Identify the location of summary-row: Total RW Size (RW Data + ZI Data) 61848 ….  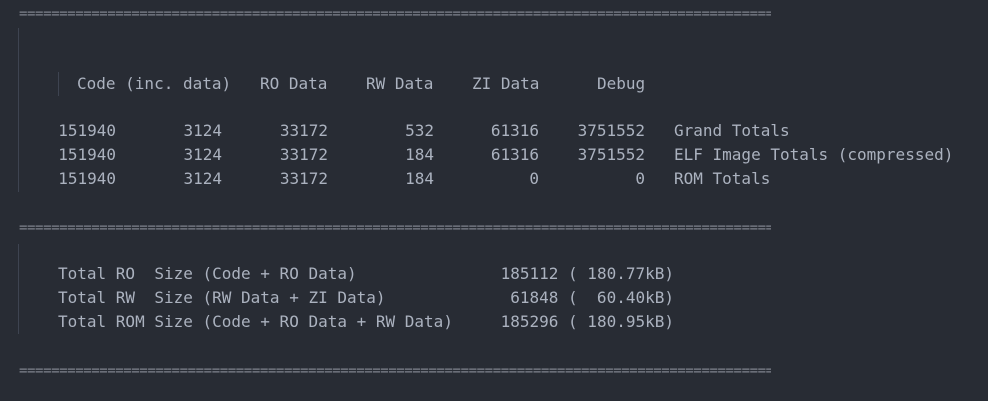
(494, 298).